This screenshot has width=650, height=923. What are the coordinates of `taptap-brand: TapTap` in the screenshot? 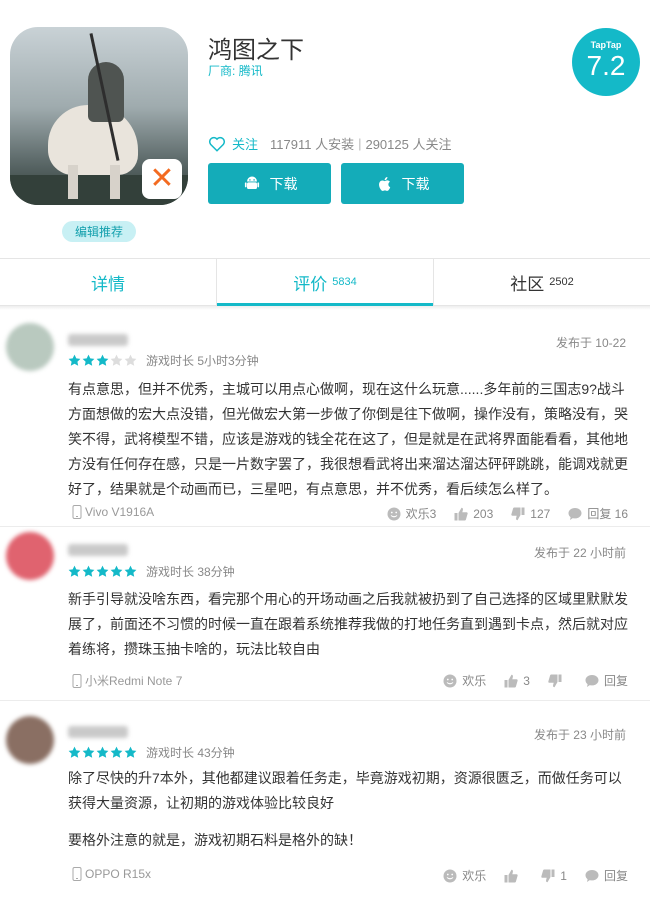 It's located at (606, 45).